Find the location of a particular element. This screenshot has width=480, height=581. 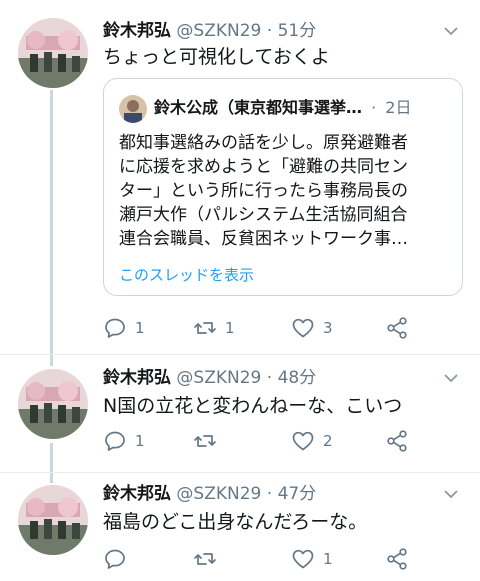

tweet-actions: 1 1 3 is located at coordinates (263, 328).